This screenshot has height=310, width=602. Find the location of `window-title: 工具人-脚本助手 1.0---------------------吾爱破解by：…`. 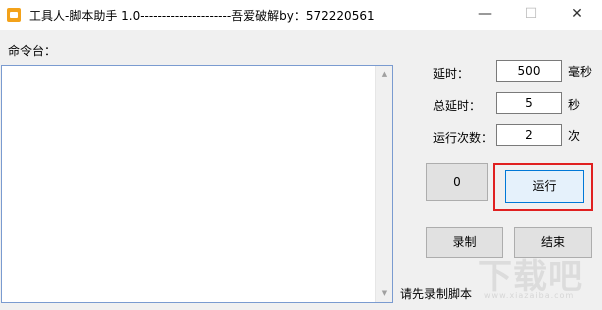

window-title: 工具人-脚本助手 1.0---------------------吾爱破解by：… is located at coordinates (202, 16).